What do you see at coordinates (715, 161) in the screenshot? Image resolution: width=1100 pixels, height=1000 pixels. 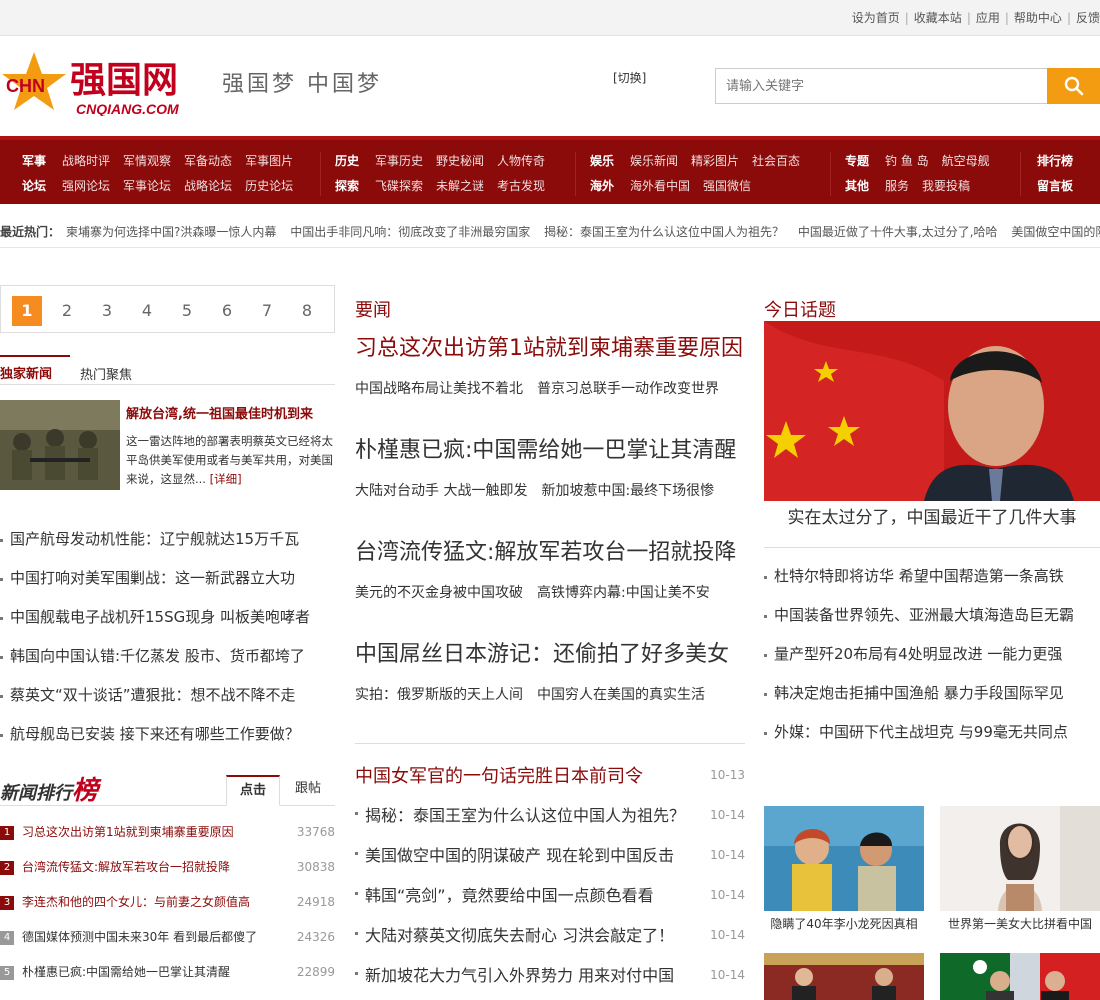 I see `nav-item: 精彩图片` at bounding box center [715, 161].